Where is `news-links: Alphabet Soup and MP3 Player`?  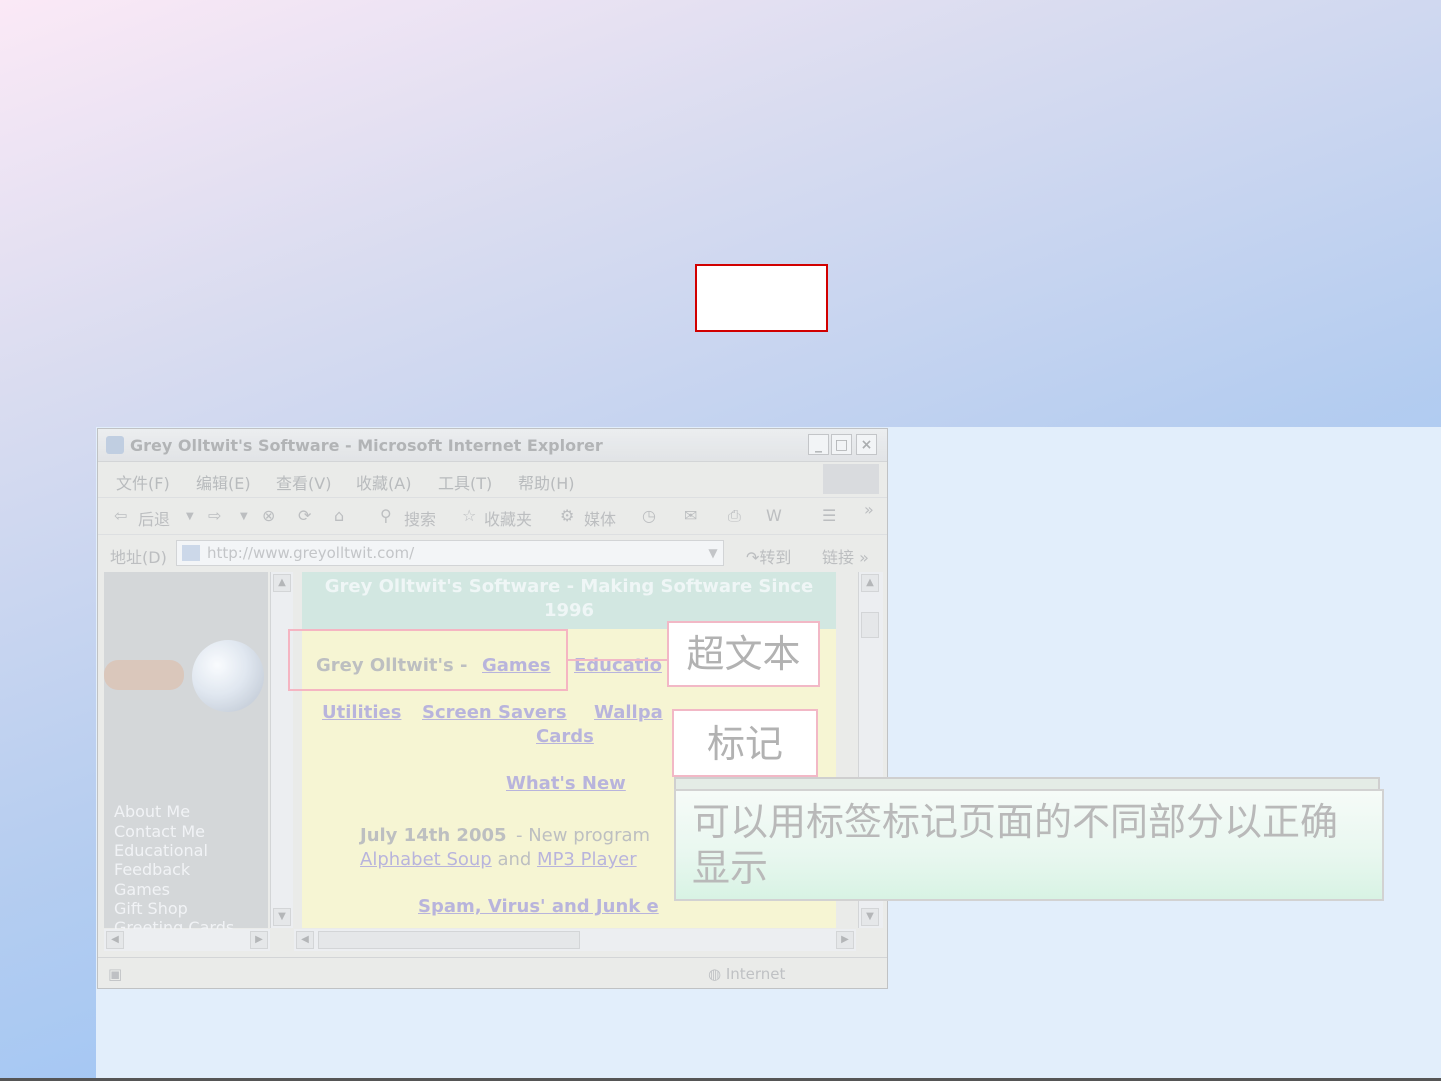
news-links: Alphabet Soup and MP3 Player is located at coordinates (498, 859).